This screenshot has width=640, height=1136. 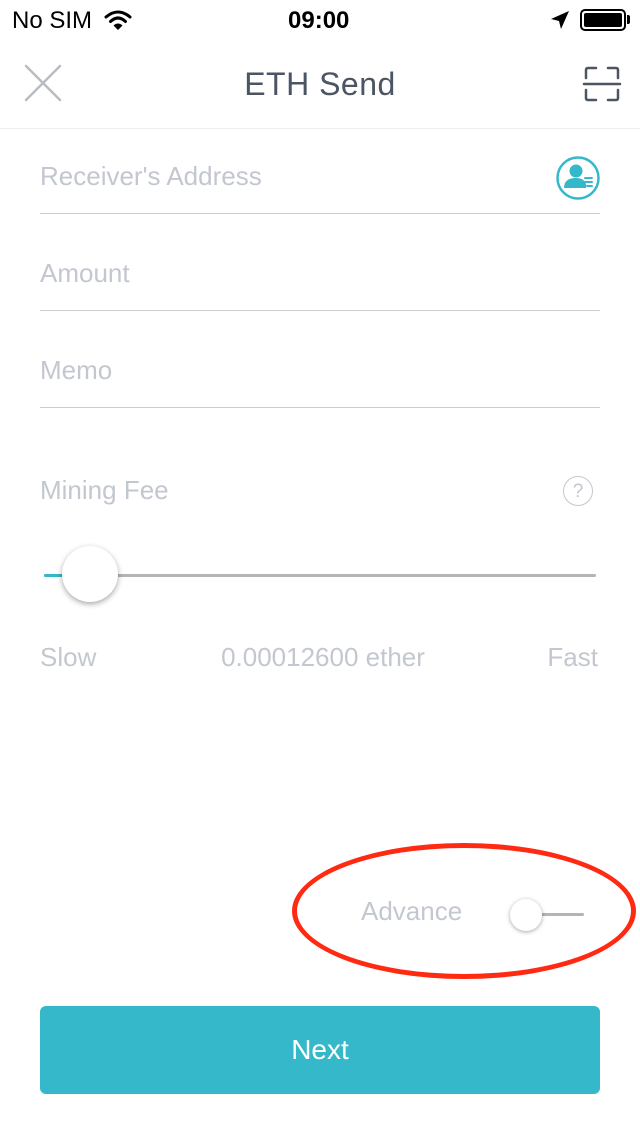 I want to click on scan-icon, so click(x=602, y=84).